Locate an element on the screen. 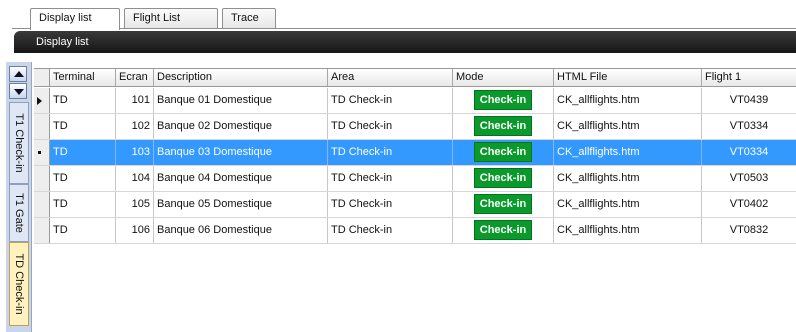 Image resolution: width=796 pixels, height=332 pixels. cell-ecran: 102 is located at coordinates (135, 126).